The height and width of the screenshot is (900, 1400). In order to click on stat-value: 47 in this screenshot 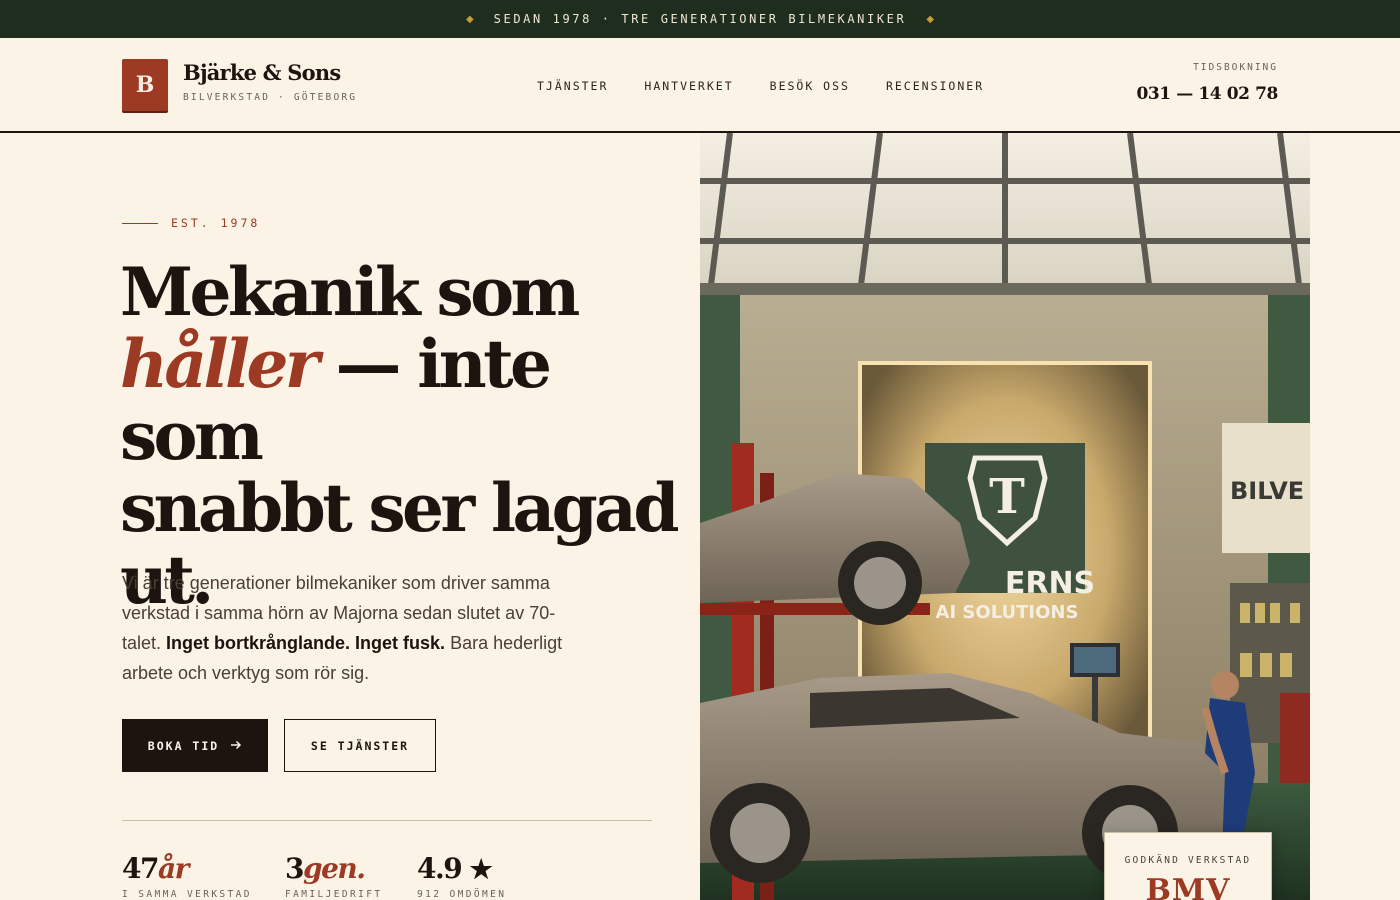, I will do `click(140, 868)`.